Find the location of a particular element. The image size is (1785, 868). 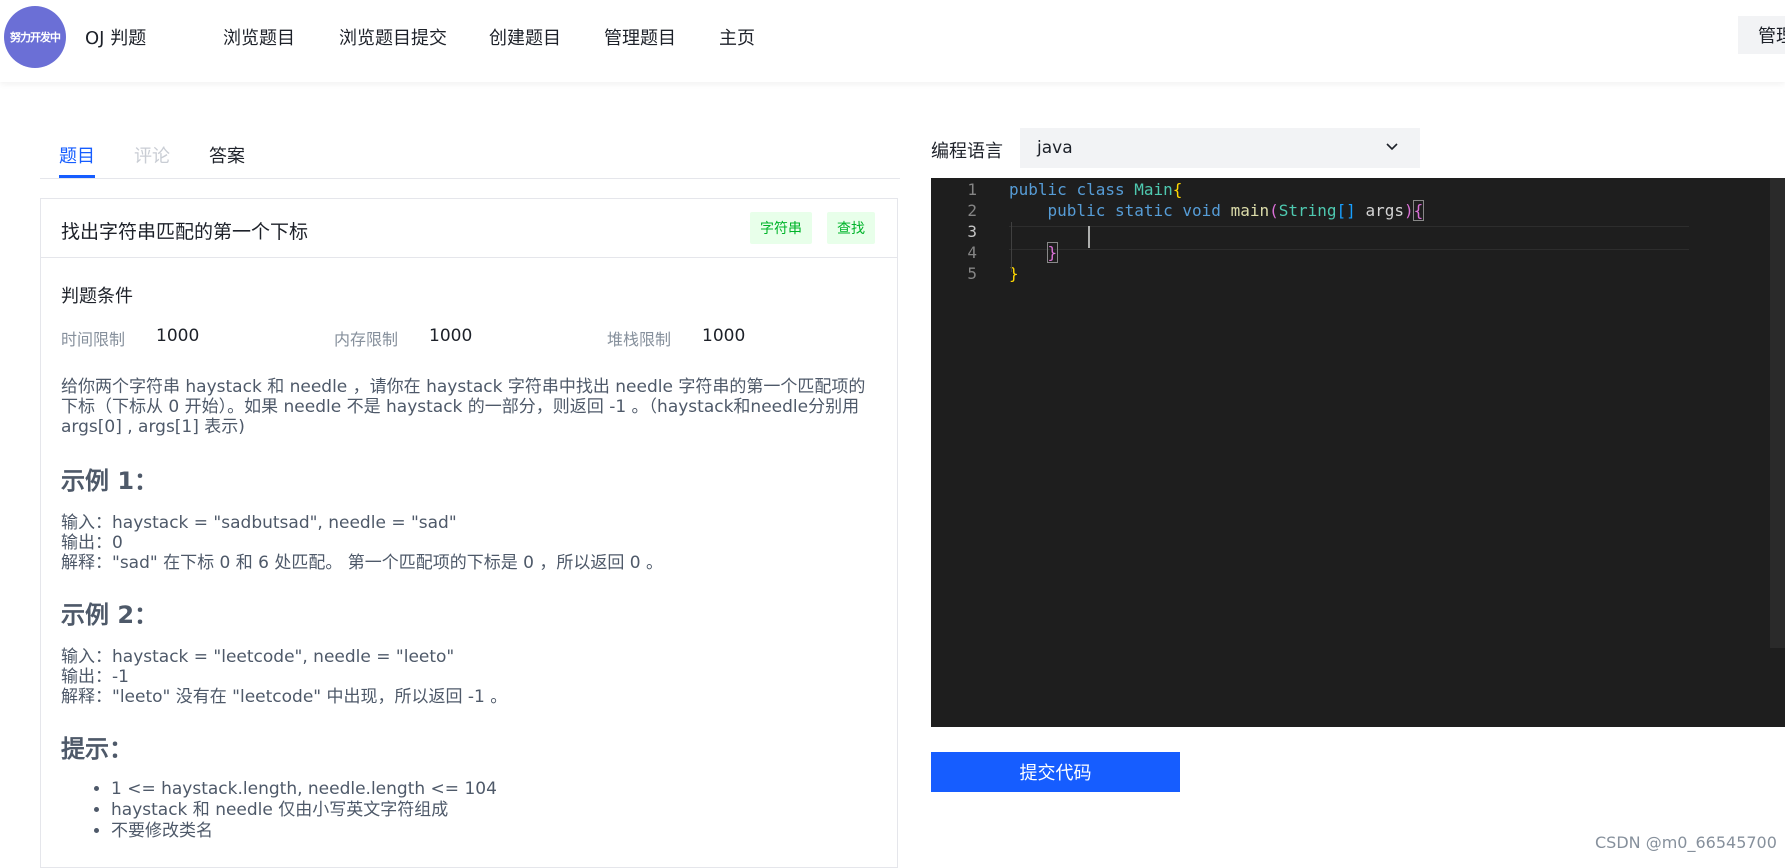

tag-string: 字符串 is located at coordinates (781, 228).